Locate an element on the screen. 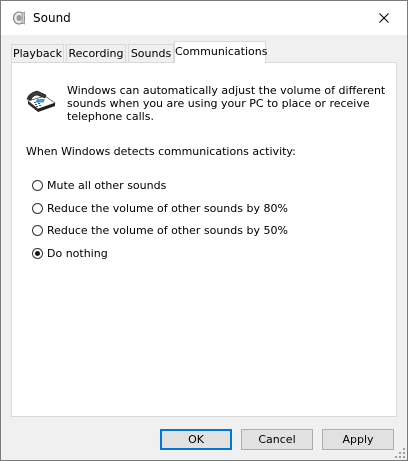  cancel-button: Cancel is located at coordinates (277, 439).